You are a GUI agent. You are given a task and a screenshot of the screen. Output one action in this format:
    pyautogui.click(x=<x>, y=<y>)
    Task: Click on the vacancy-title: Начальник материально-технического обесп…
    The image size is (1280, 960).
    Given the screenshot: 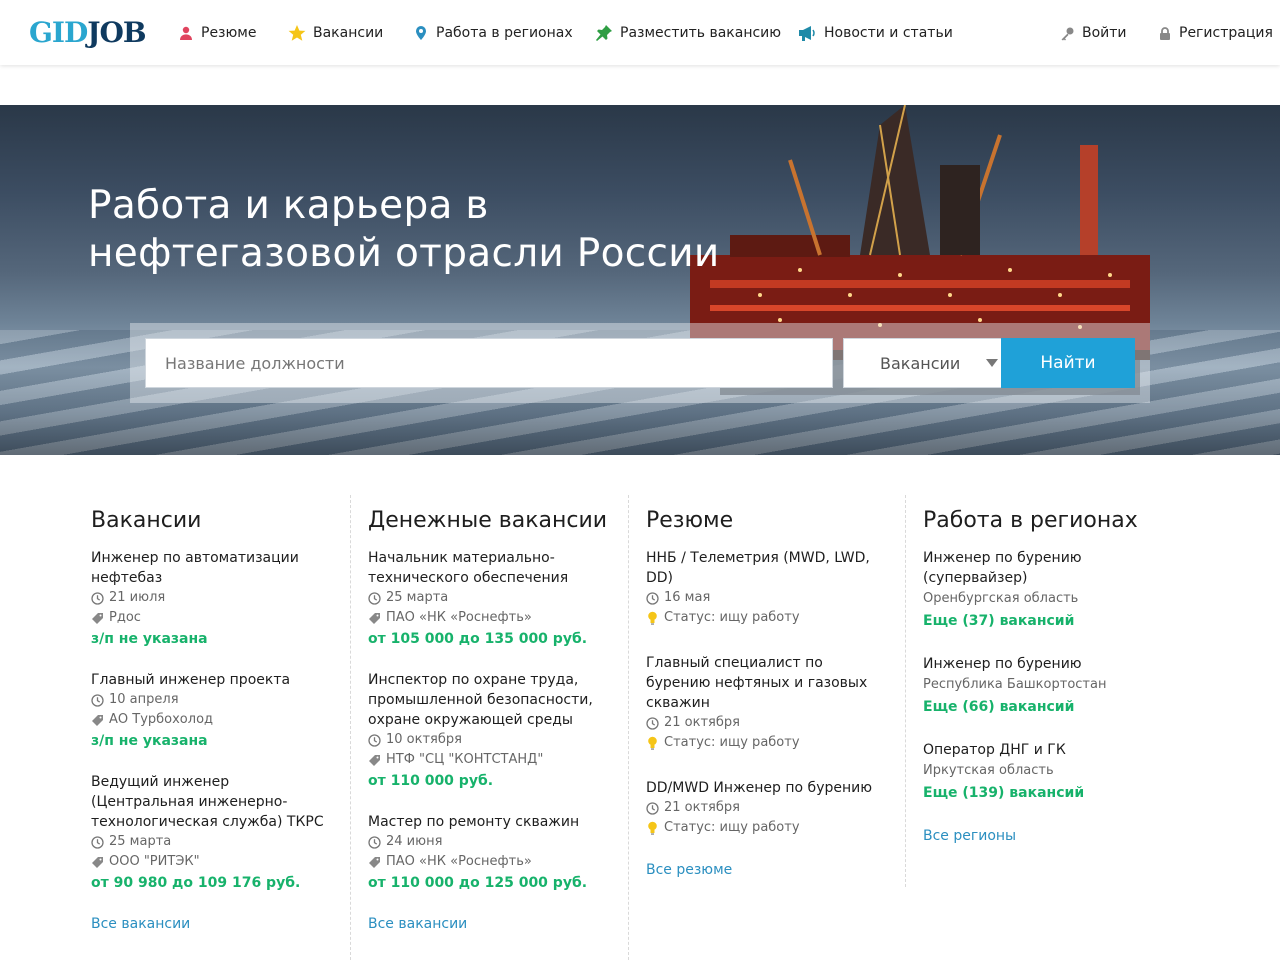 What is the action you would take?
    pyautogui.click(x=493, y=568)
    